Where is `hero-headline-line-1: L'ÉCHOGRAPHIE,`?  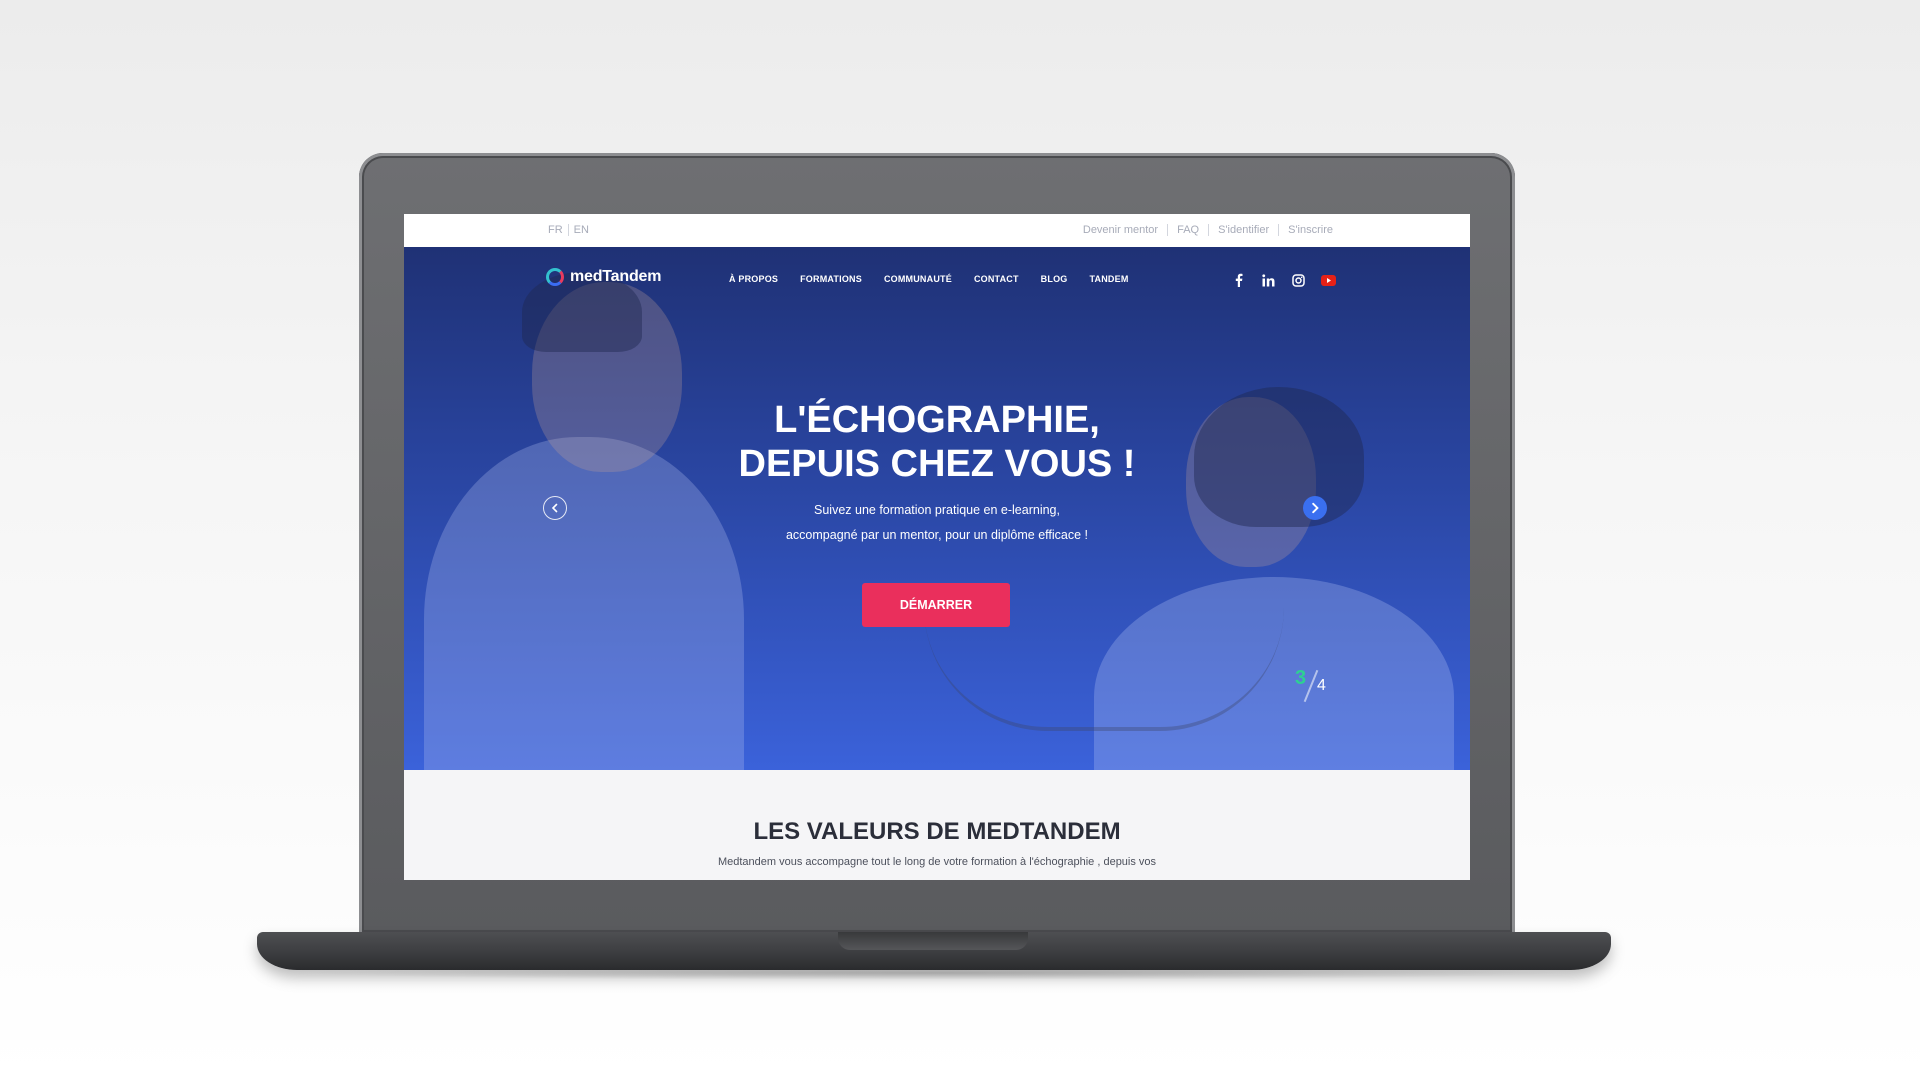 hero-headline-line-1: L'ÉCHOGRAPHIE, is located at coordinates (937, 420).